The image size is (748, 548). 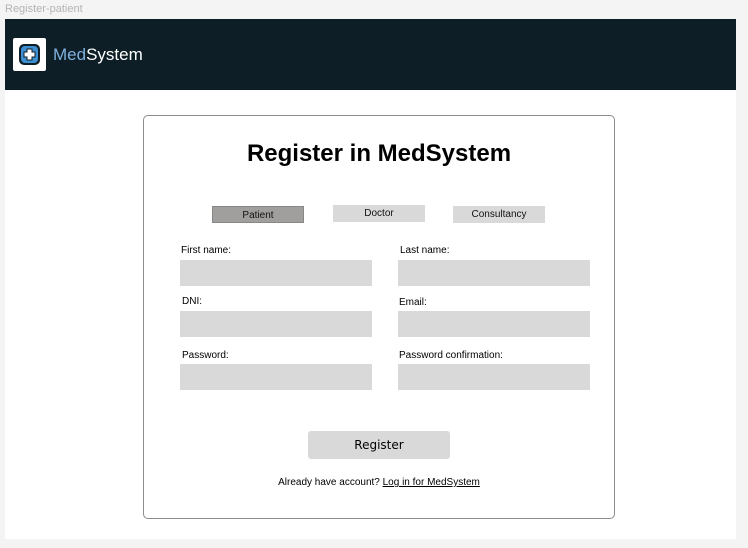 I want to click on tab-patient: Patient, so click(x=258, y=214).